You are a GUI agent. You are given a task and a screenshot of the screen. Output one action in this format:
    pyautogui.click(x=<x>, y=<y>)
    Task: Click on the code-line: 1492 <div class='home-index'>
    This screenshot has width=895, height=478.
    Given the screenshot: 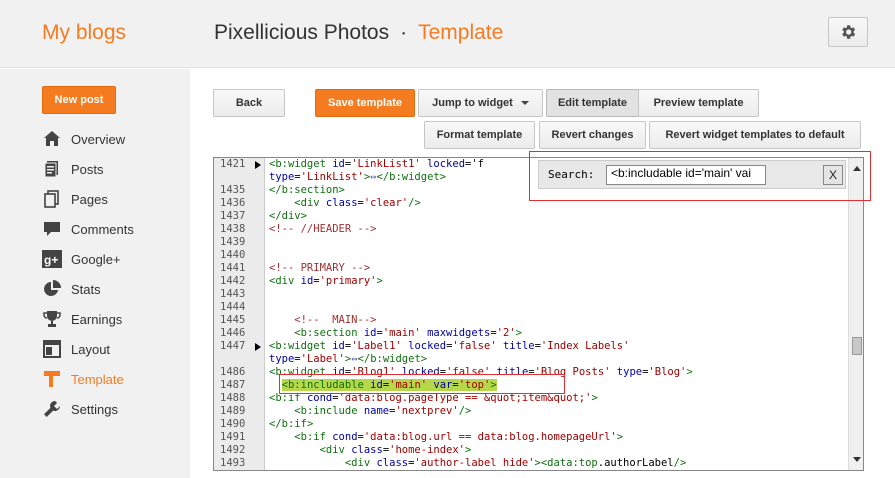 What is the action you would take?
    pyautogui.click(x=531, y=450)
    